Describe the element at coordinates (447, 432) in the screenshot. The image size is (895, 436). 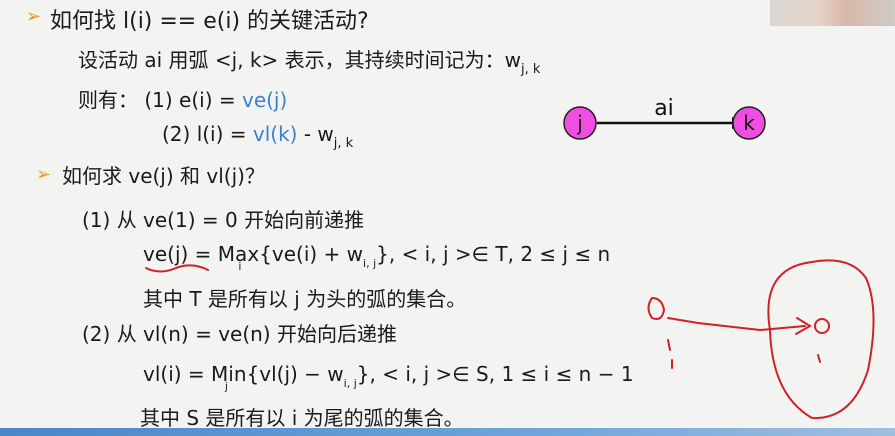
I see `bottom-progress-bar` at that location.